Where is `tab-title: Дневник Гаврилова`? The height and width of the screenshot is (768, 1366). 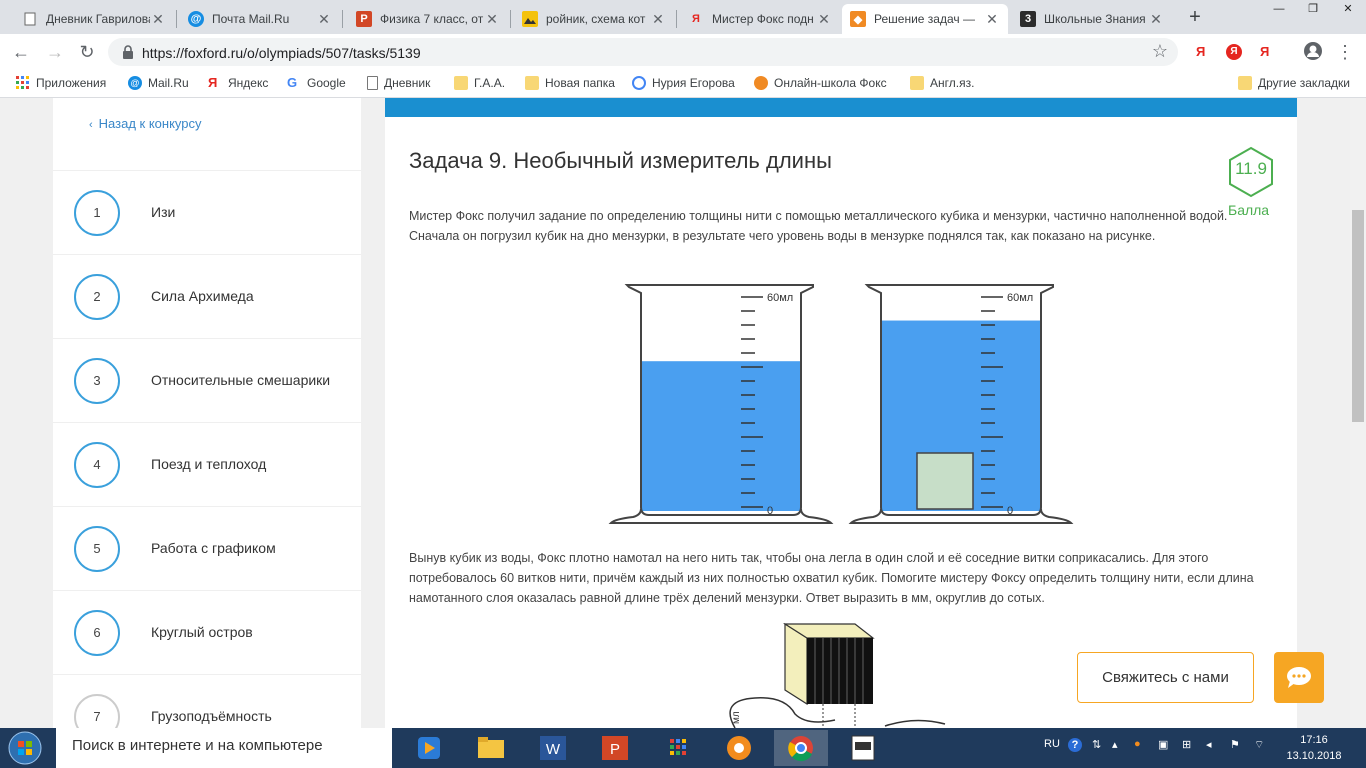 tab-title: Дневник Гаврилова is located at coordinates (98, 19).